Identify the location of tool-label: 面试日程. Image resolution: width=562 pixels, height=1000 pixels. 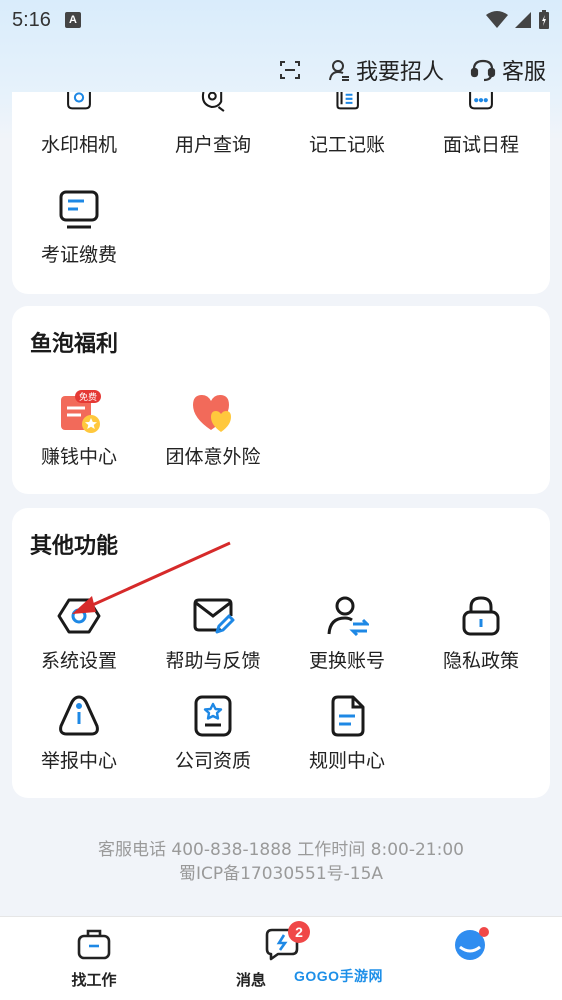
(480, 145).